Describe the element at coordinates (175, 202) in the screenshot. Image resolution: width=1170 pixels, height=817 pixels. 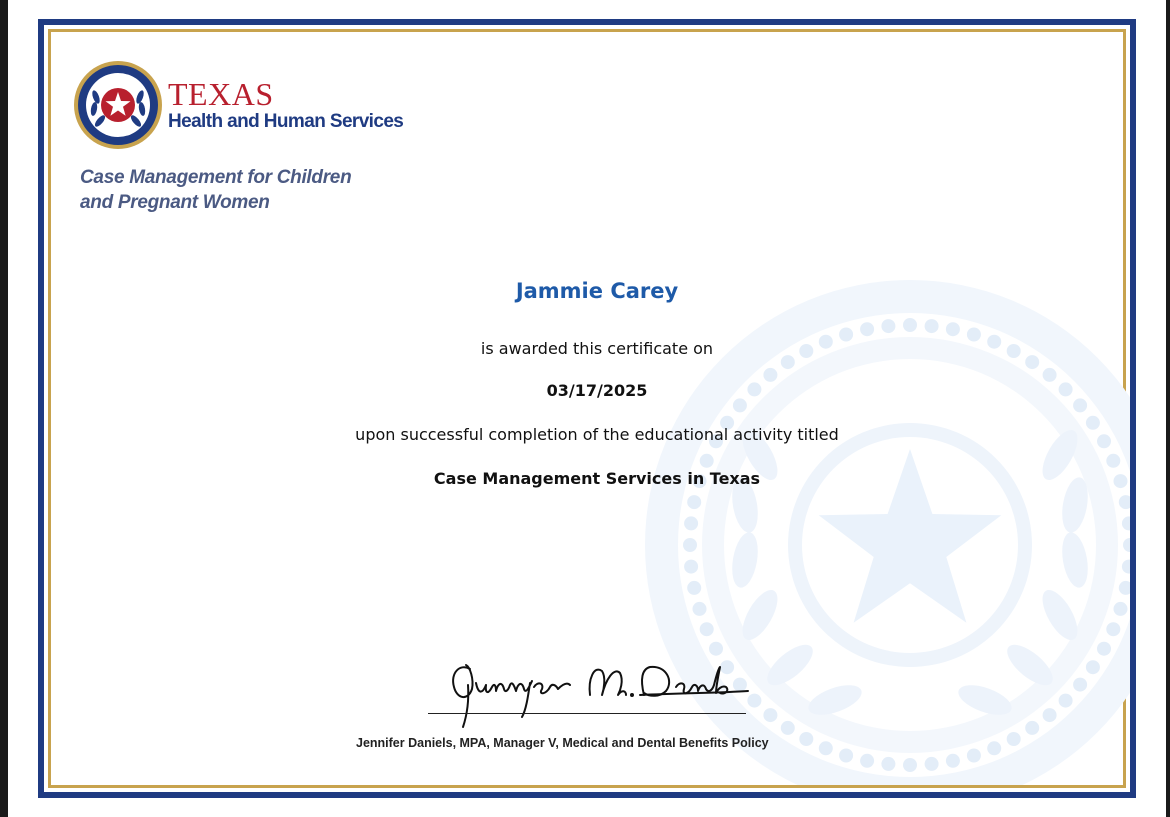
I see `program-name-line-2: and Pregnant Women` at that location.